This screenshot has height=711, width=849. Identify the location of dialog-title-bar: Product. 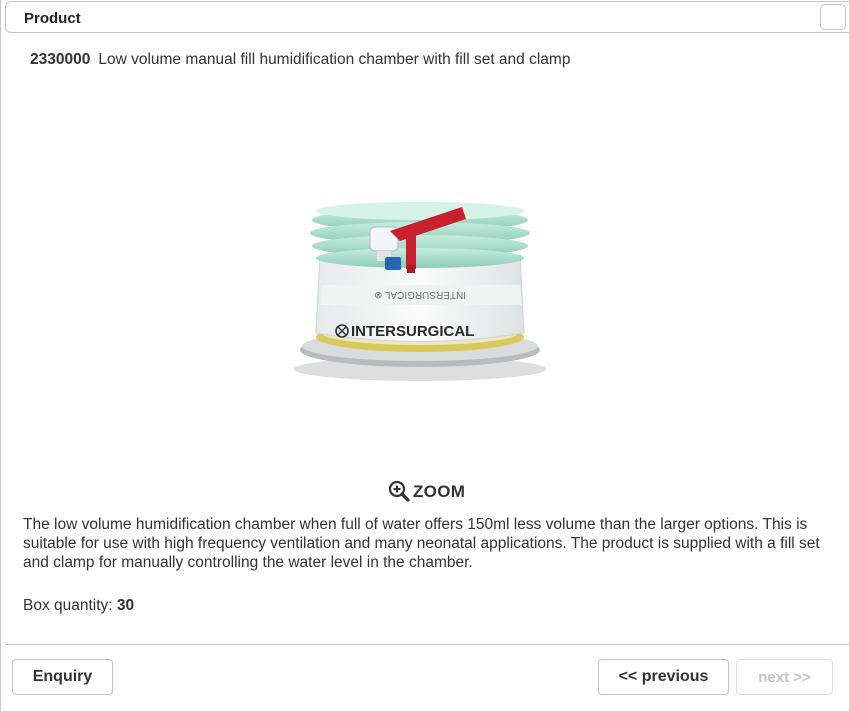
(427, 17).